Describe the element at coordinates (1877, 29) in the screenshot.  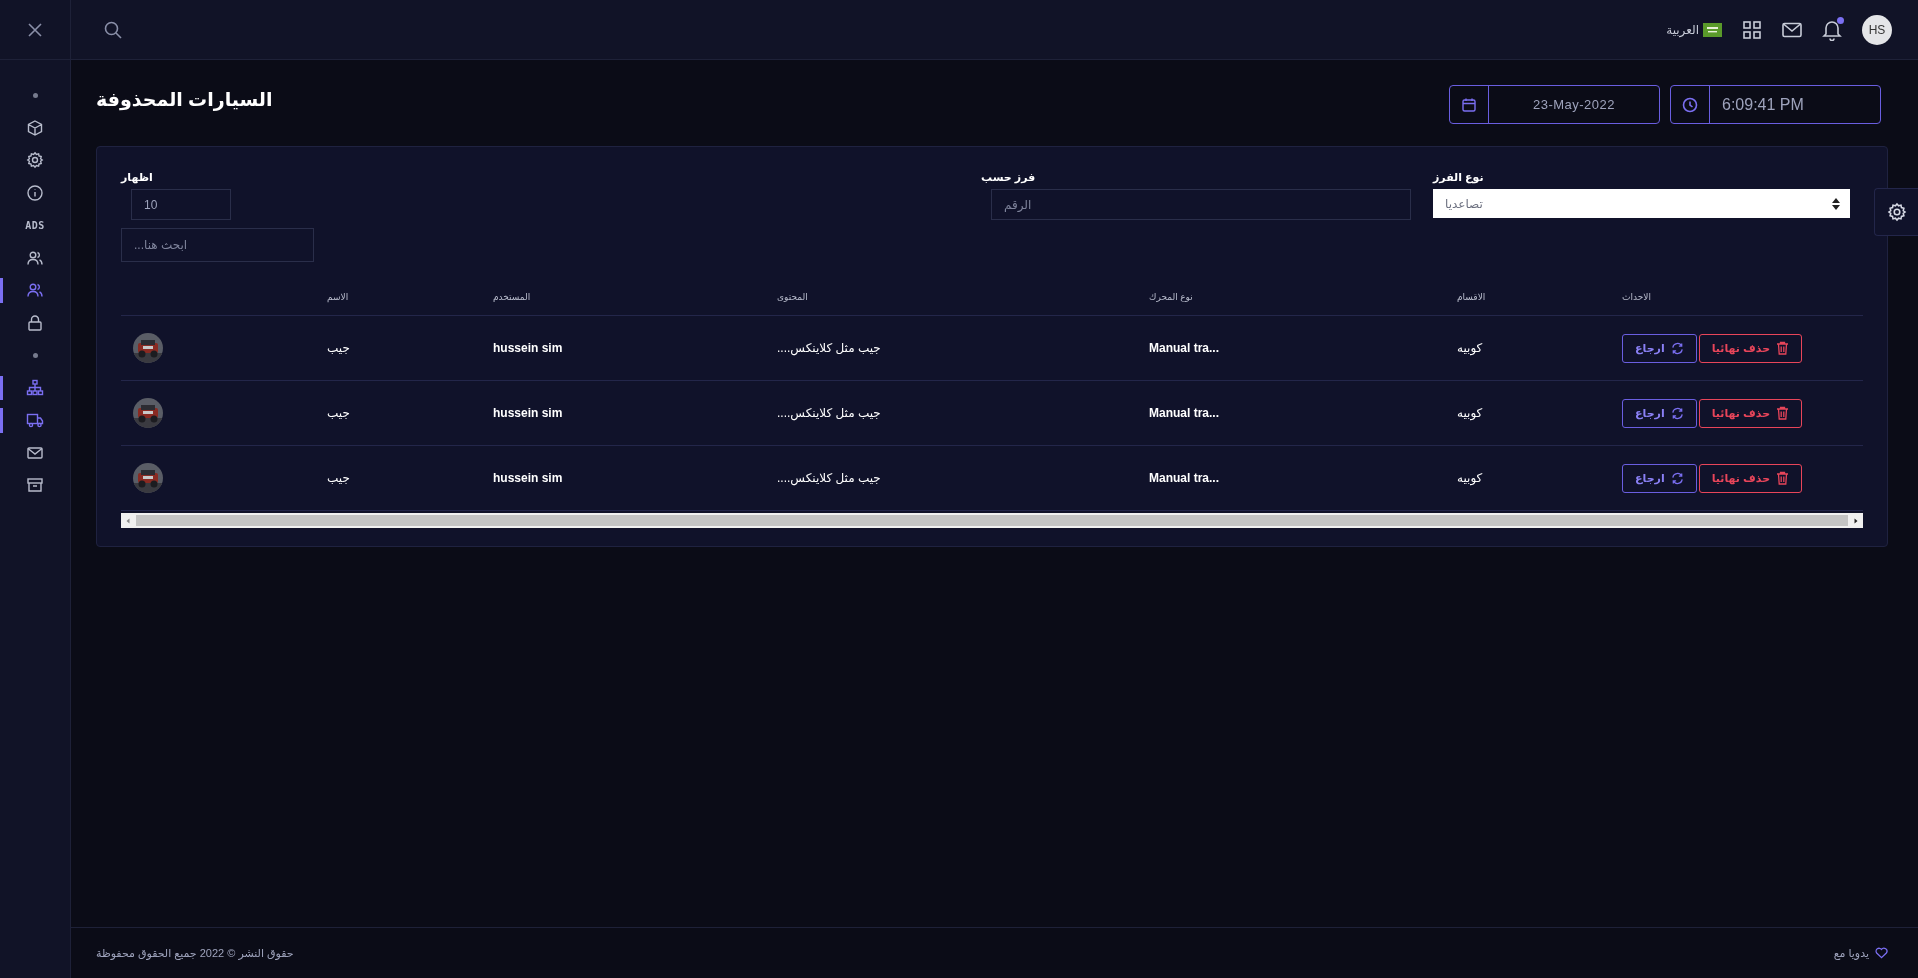
I see `user-avatar: HS` at that location.